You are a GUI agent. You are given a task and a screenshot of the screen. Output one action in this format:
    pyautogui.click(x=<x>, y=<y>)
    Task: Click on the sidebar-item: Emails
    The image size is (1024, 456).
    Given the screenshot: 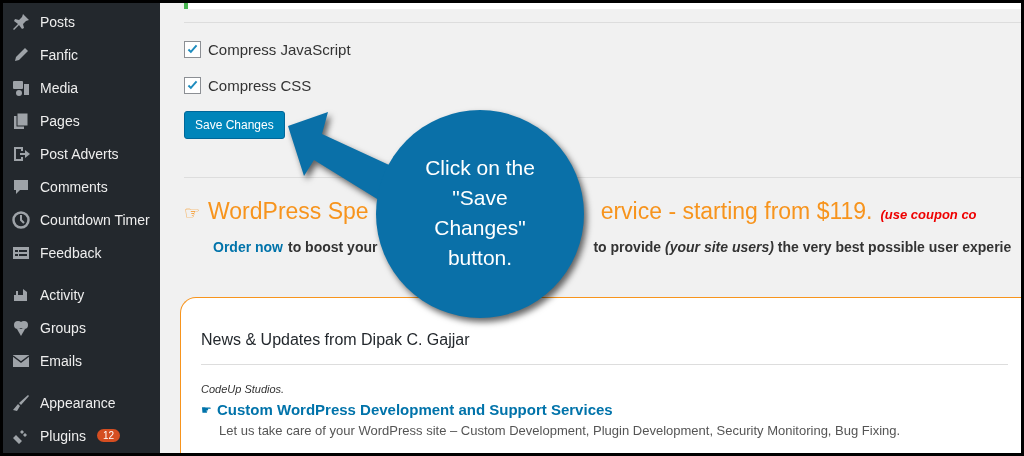 What is the action you would take?
    pyautogui.click(x=81, y=360)
    